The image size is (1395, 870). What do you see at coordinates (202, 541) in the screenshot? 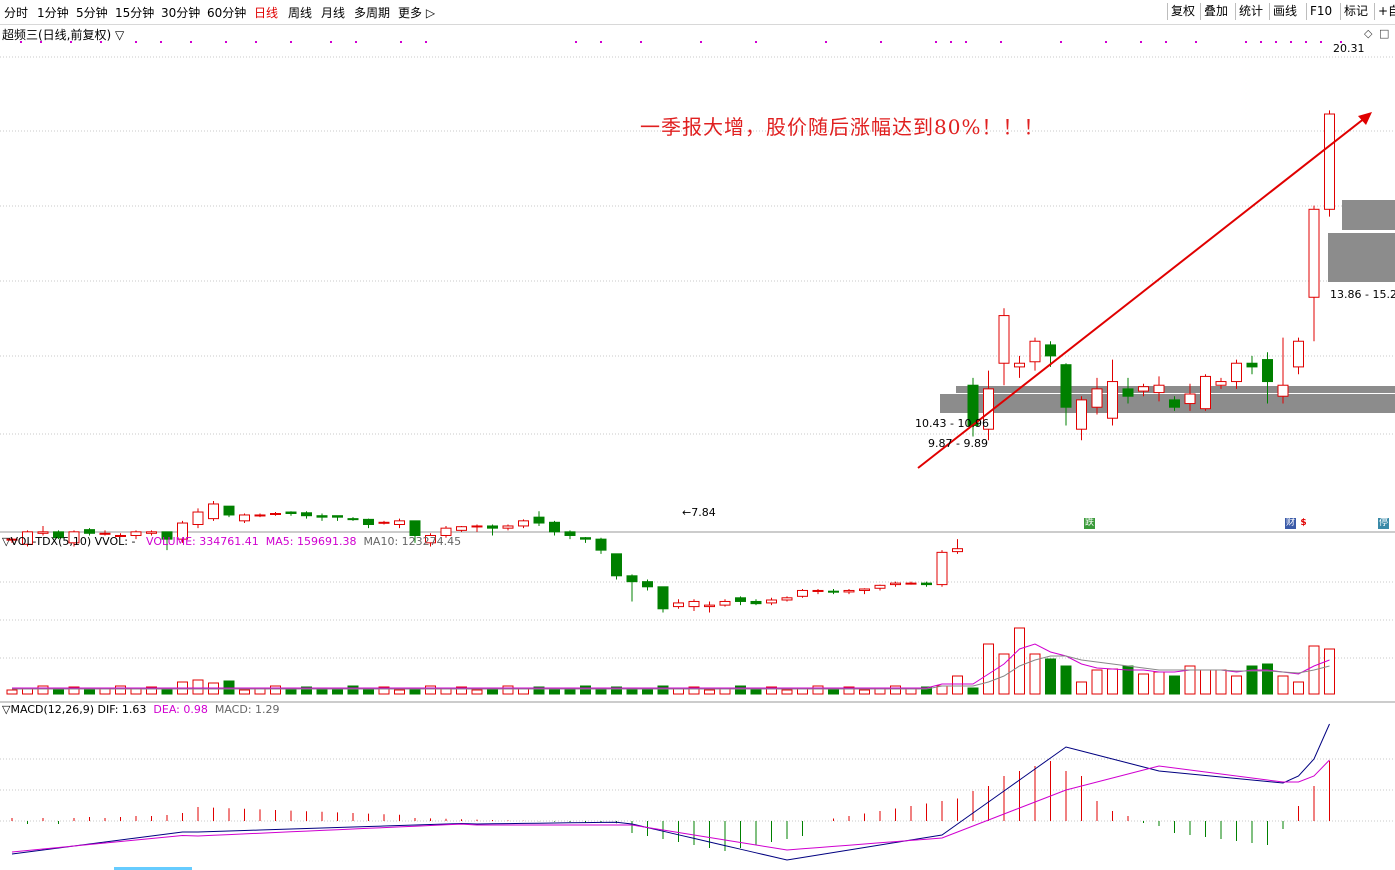
I see `volume-value: VOLUME: 334761.41` at bounding box center [202, 541].